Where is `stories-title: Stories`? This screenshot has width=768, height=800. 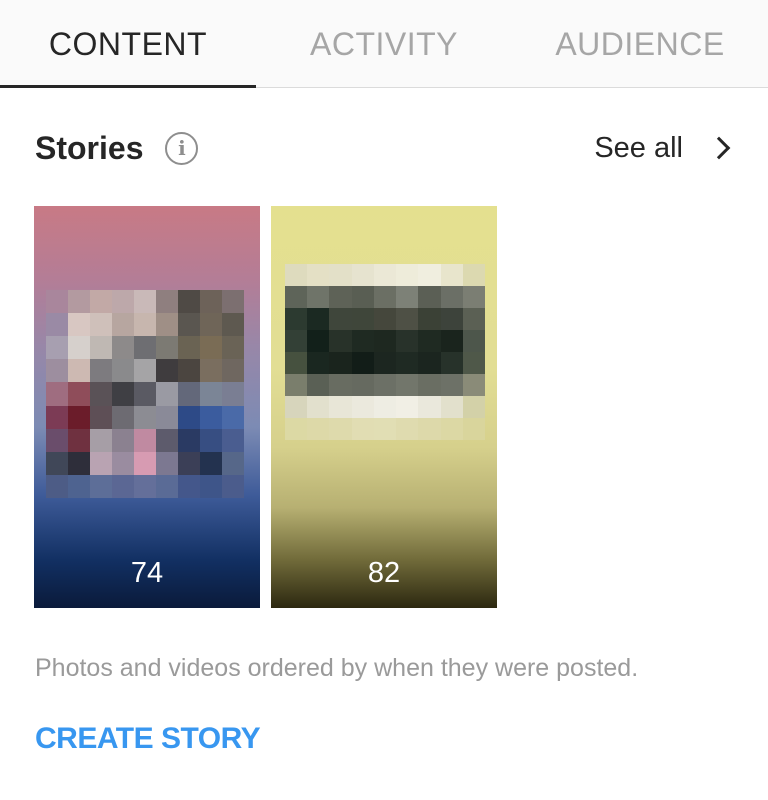
stories-title: Stories is located at coordinates (89, 147).